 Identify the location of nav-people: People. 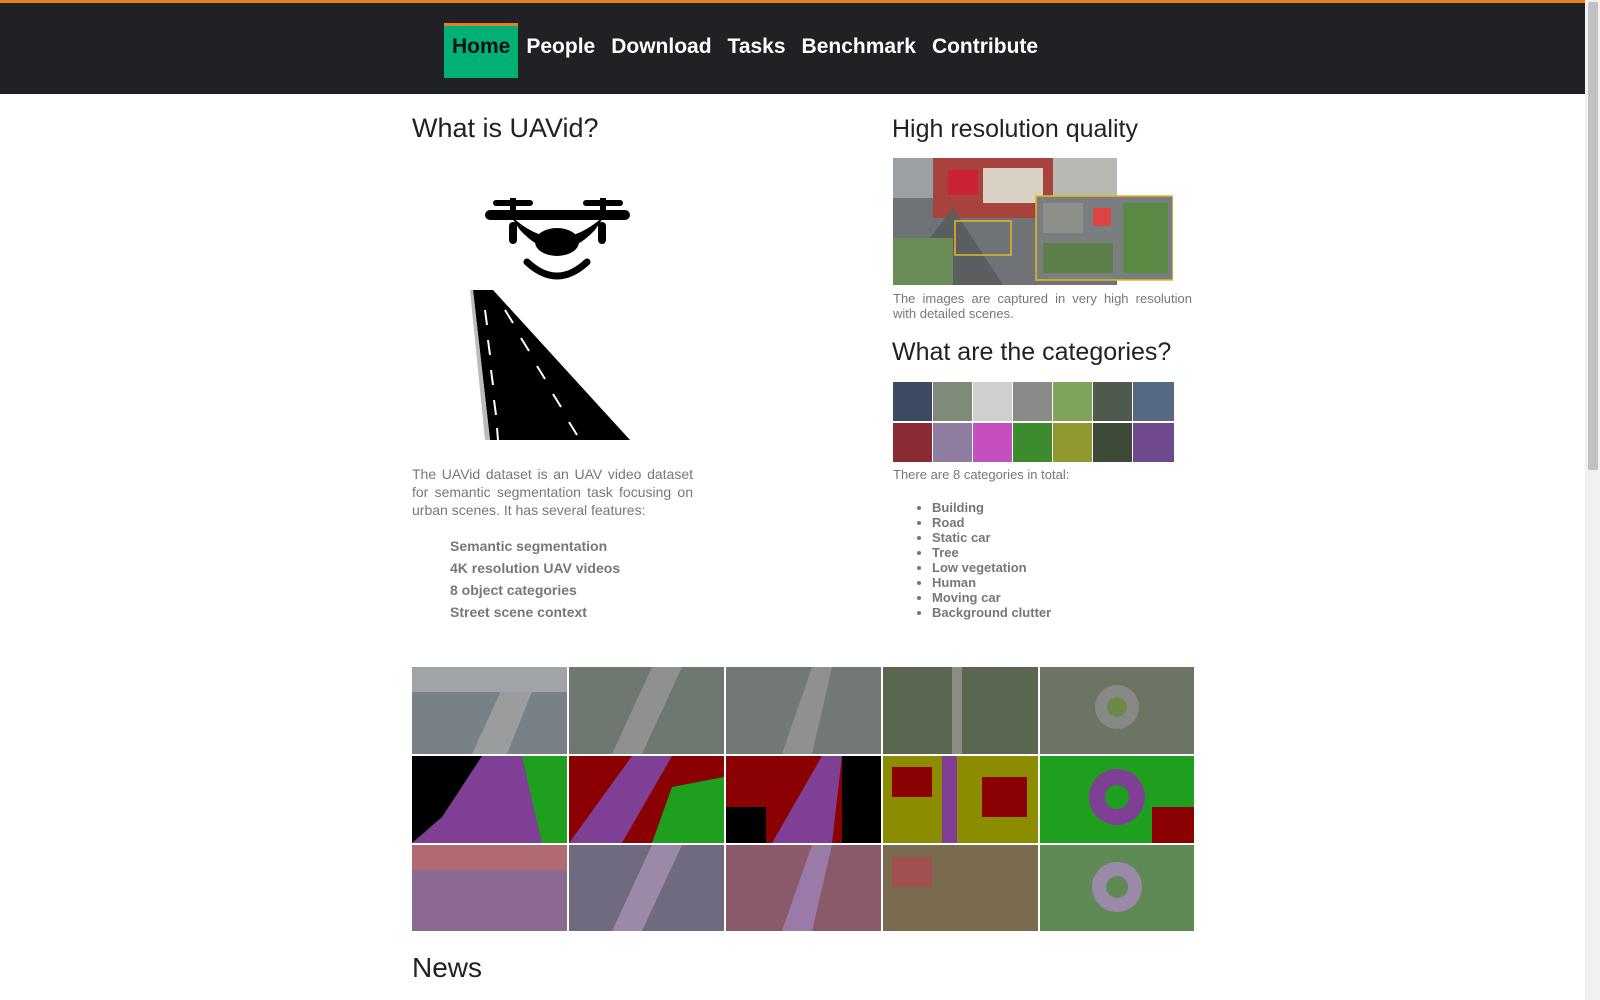
(560, 50).